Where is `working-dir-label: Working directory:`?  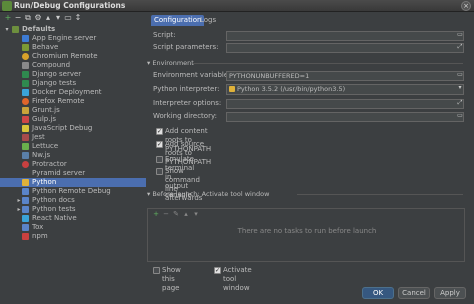 working-dir-label: Working directory: is located at coordinates (185, 116).